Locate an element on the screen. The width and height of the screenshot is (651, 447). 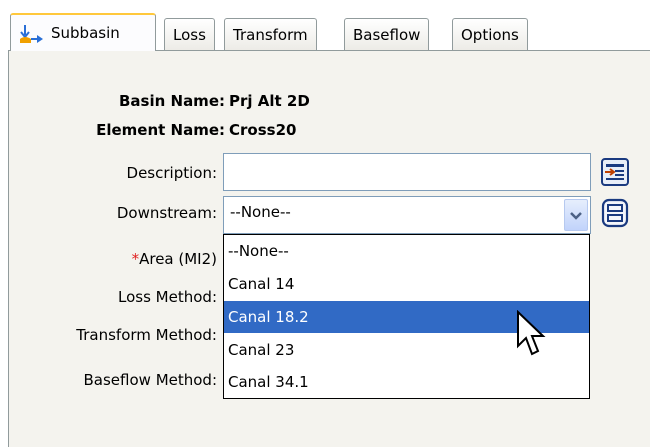
tab-label: Transform is located at coordinates (270, 35).